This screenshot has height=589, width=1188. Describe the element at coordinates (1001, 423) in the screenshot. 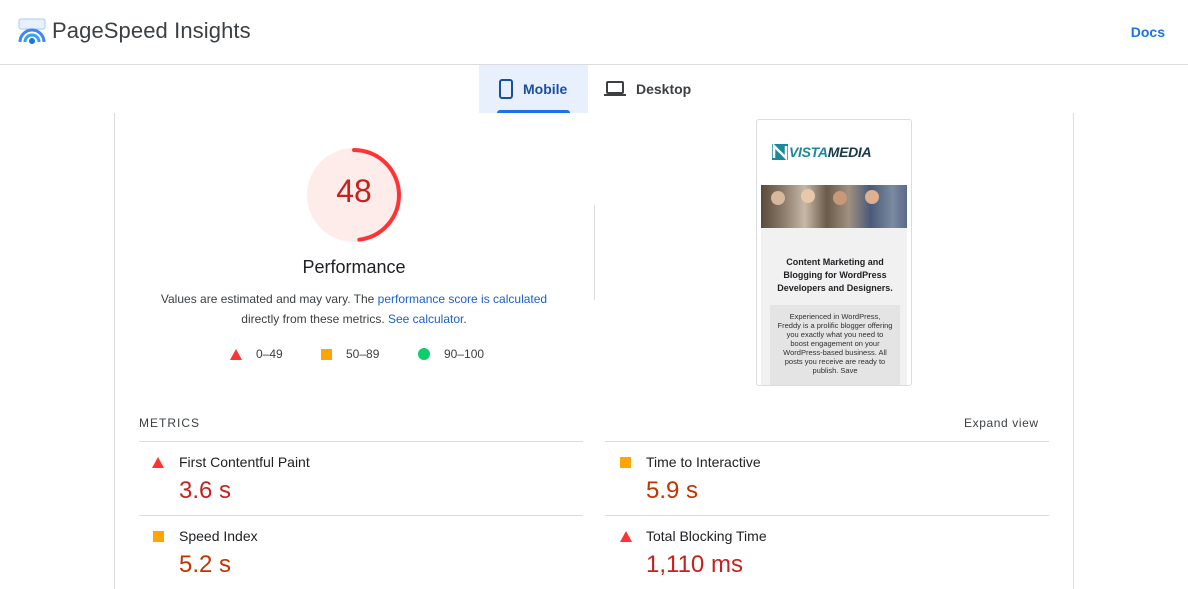

I see `expand-view-button: Expand view` at that location.